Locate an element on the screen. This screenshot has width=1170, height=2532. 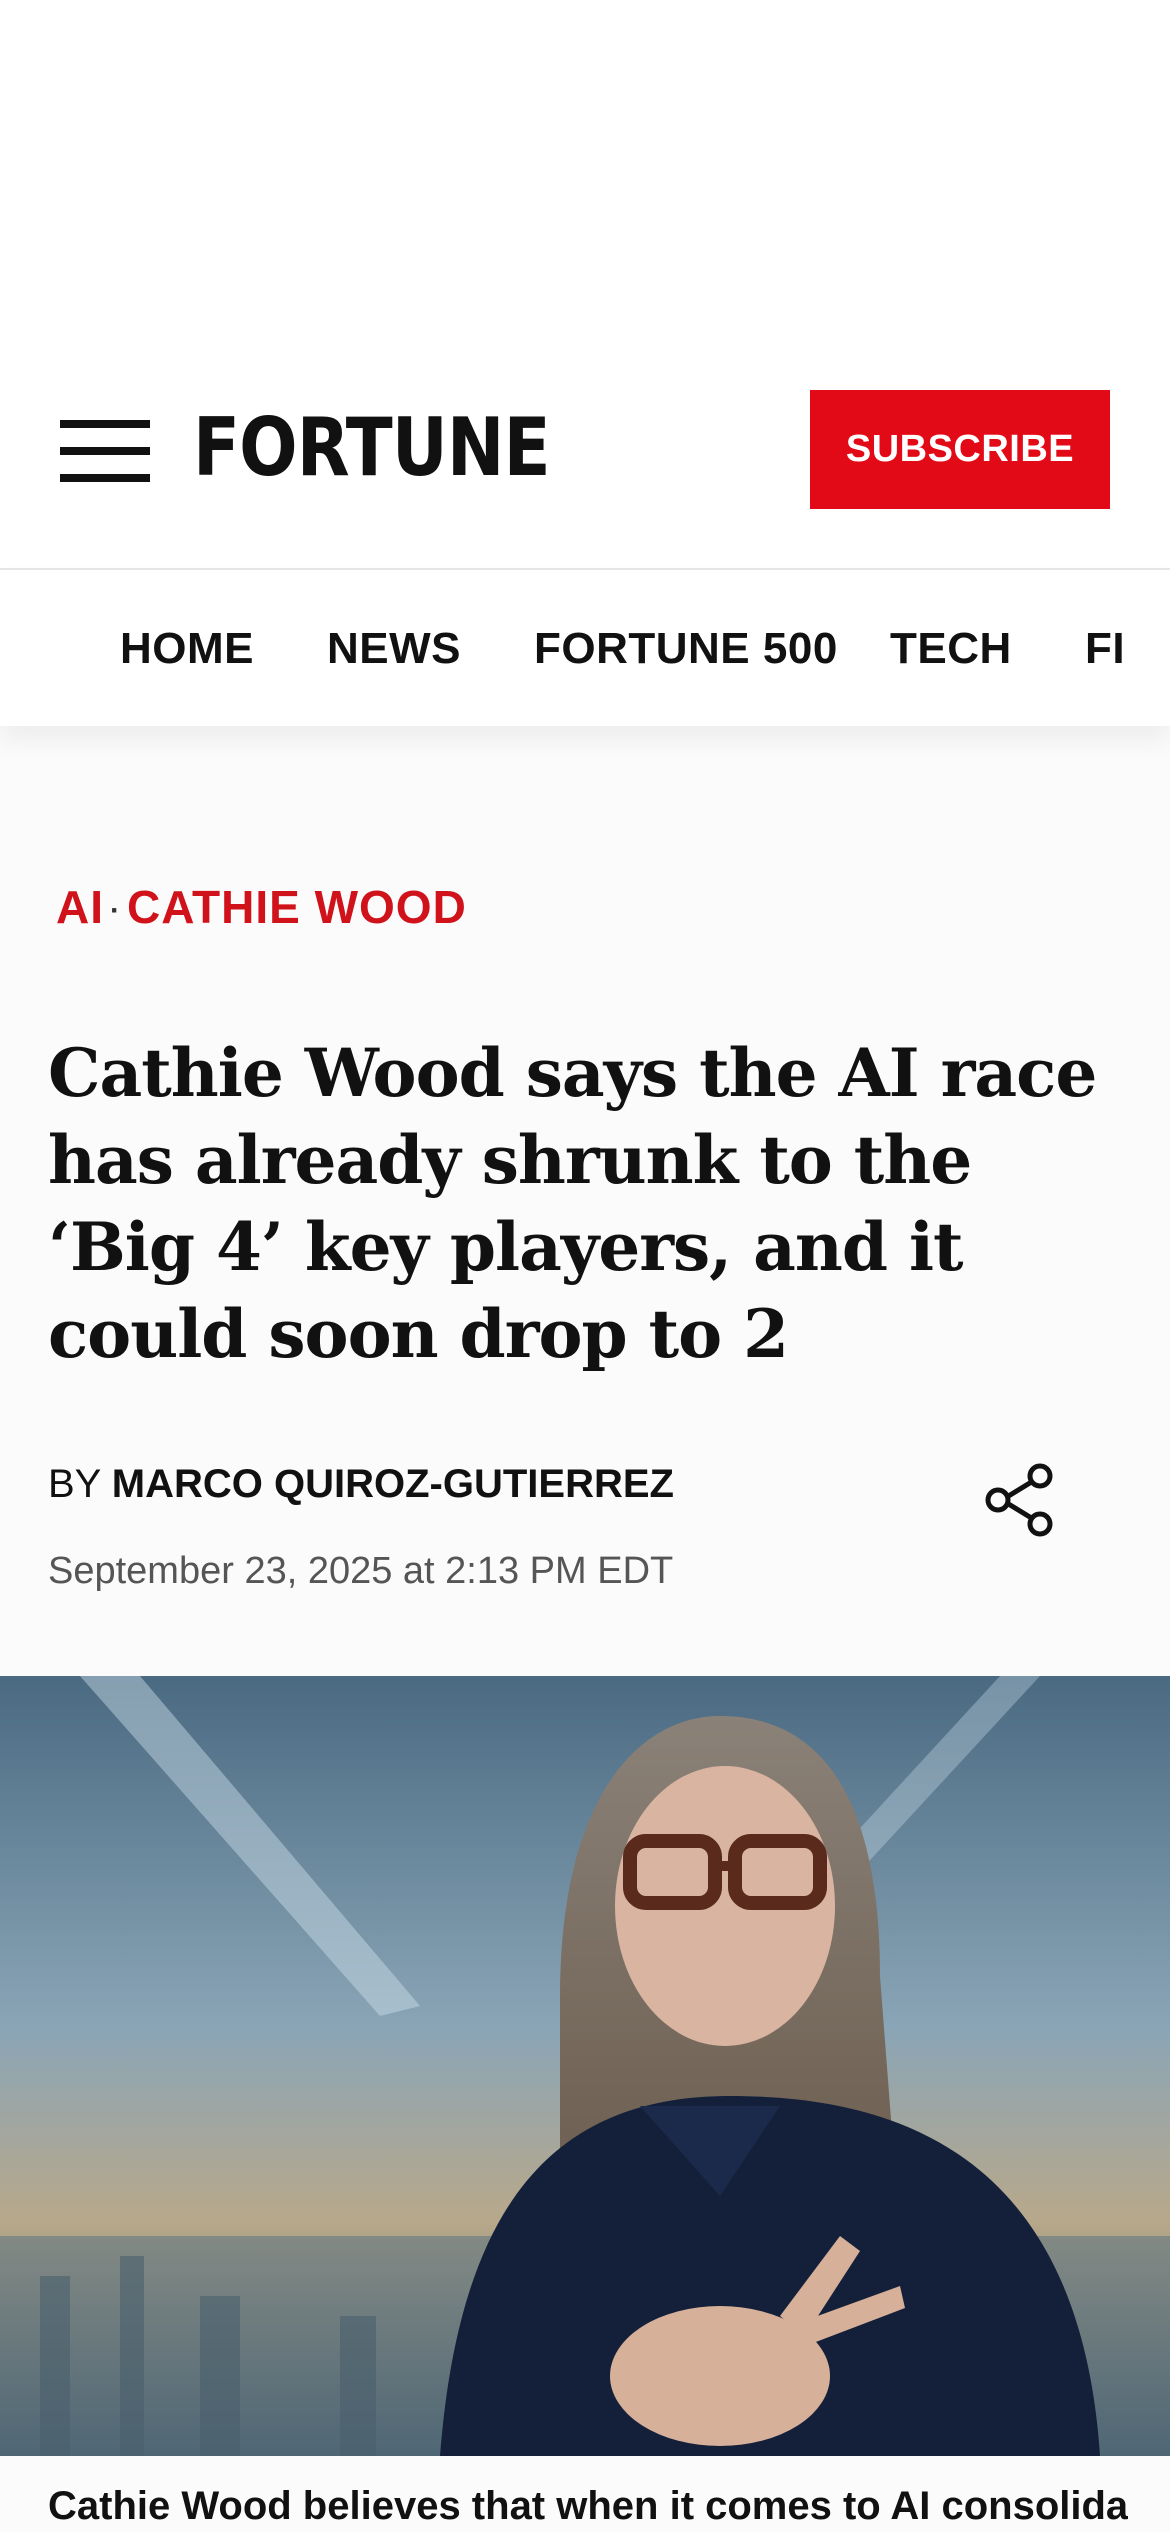
main-nav: HOME NEWS FORTUNE 500 TECH FI is located at coordinates (585, 647).